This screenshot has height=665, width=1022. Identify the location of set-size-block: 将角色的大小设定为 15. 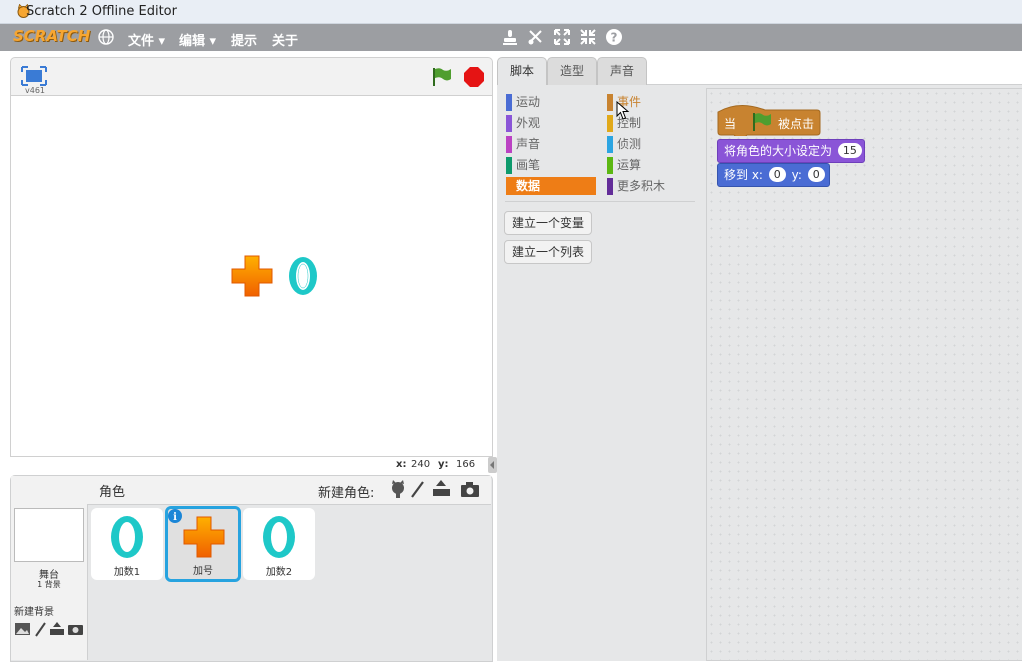
(791, 151).